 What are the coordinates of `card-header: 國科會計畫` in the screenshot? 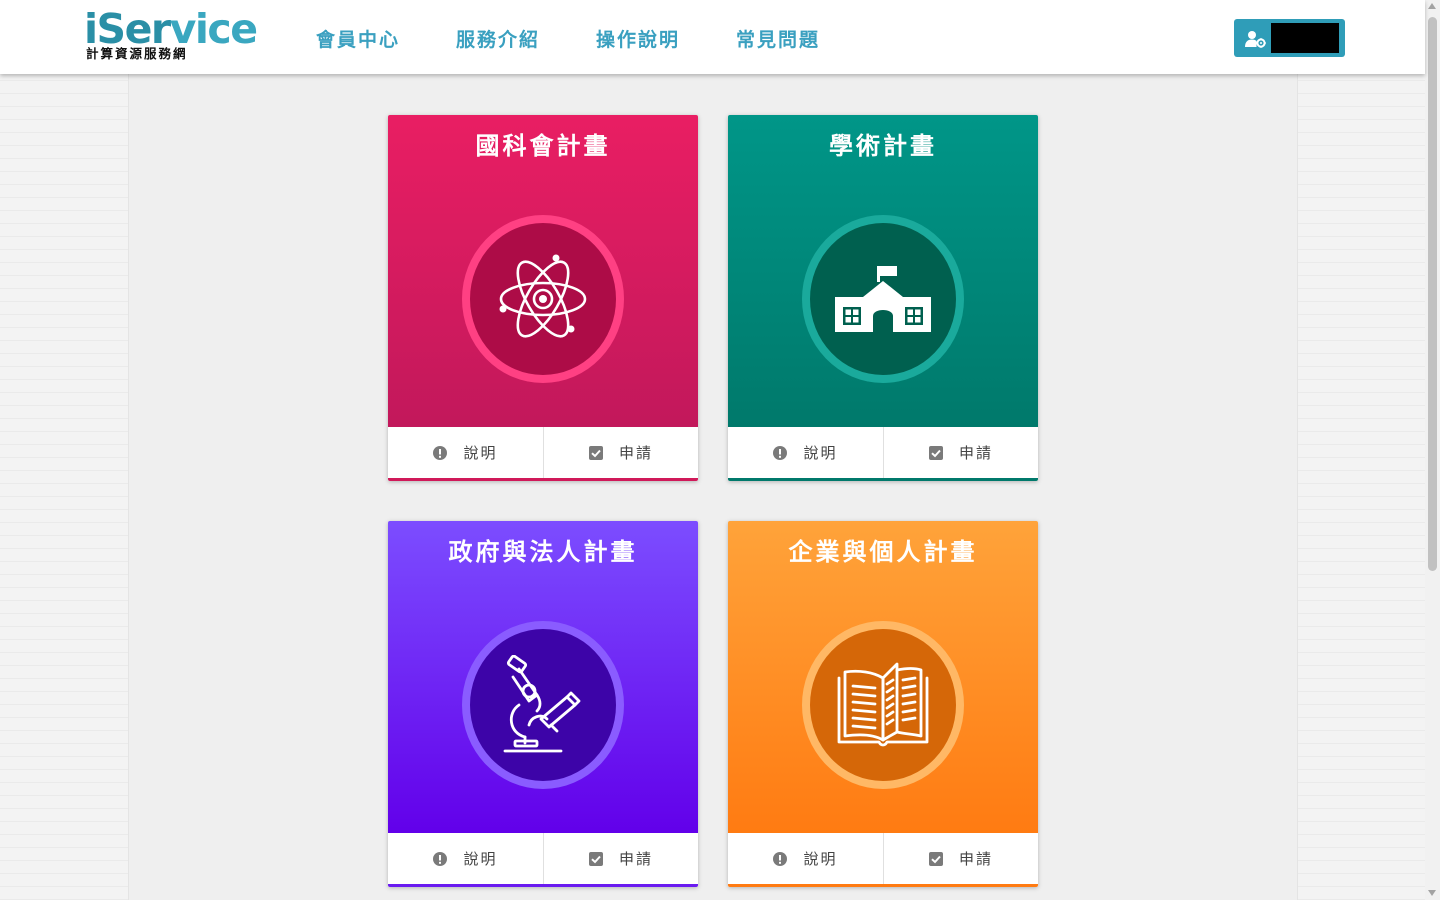 It's located at (543, 271).